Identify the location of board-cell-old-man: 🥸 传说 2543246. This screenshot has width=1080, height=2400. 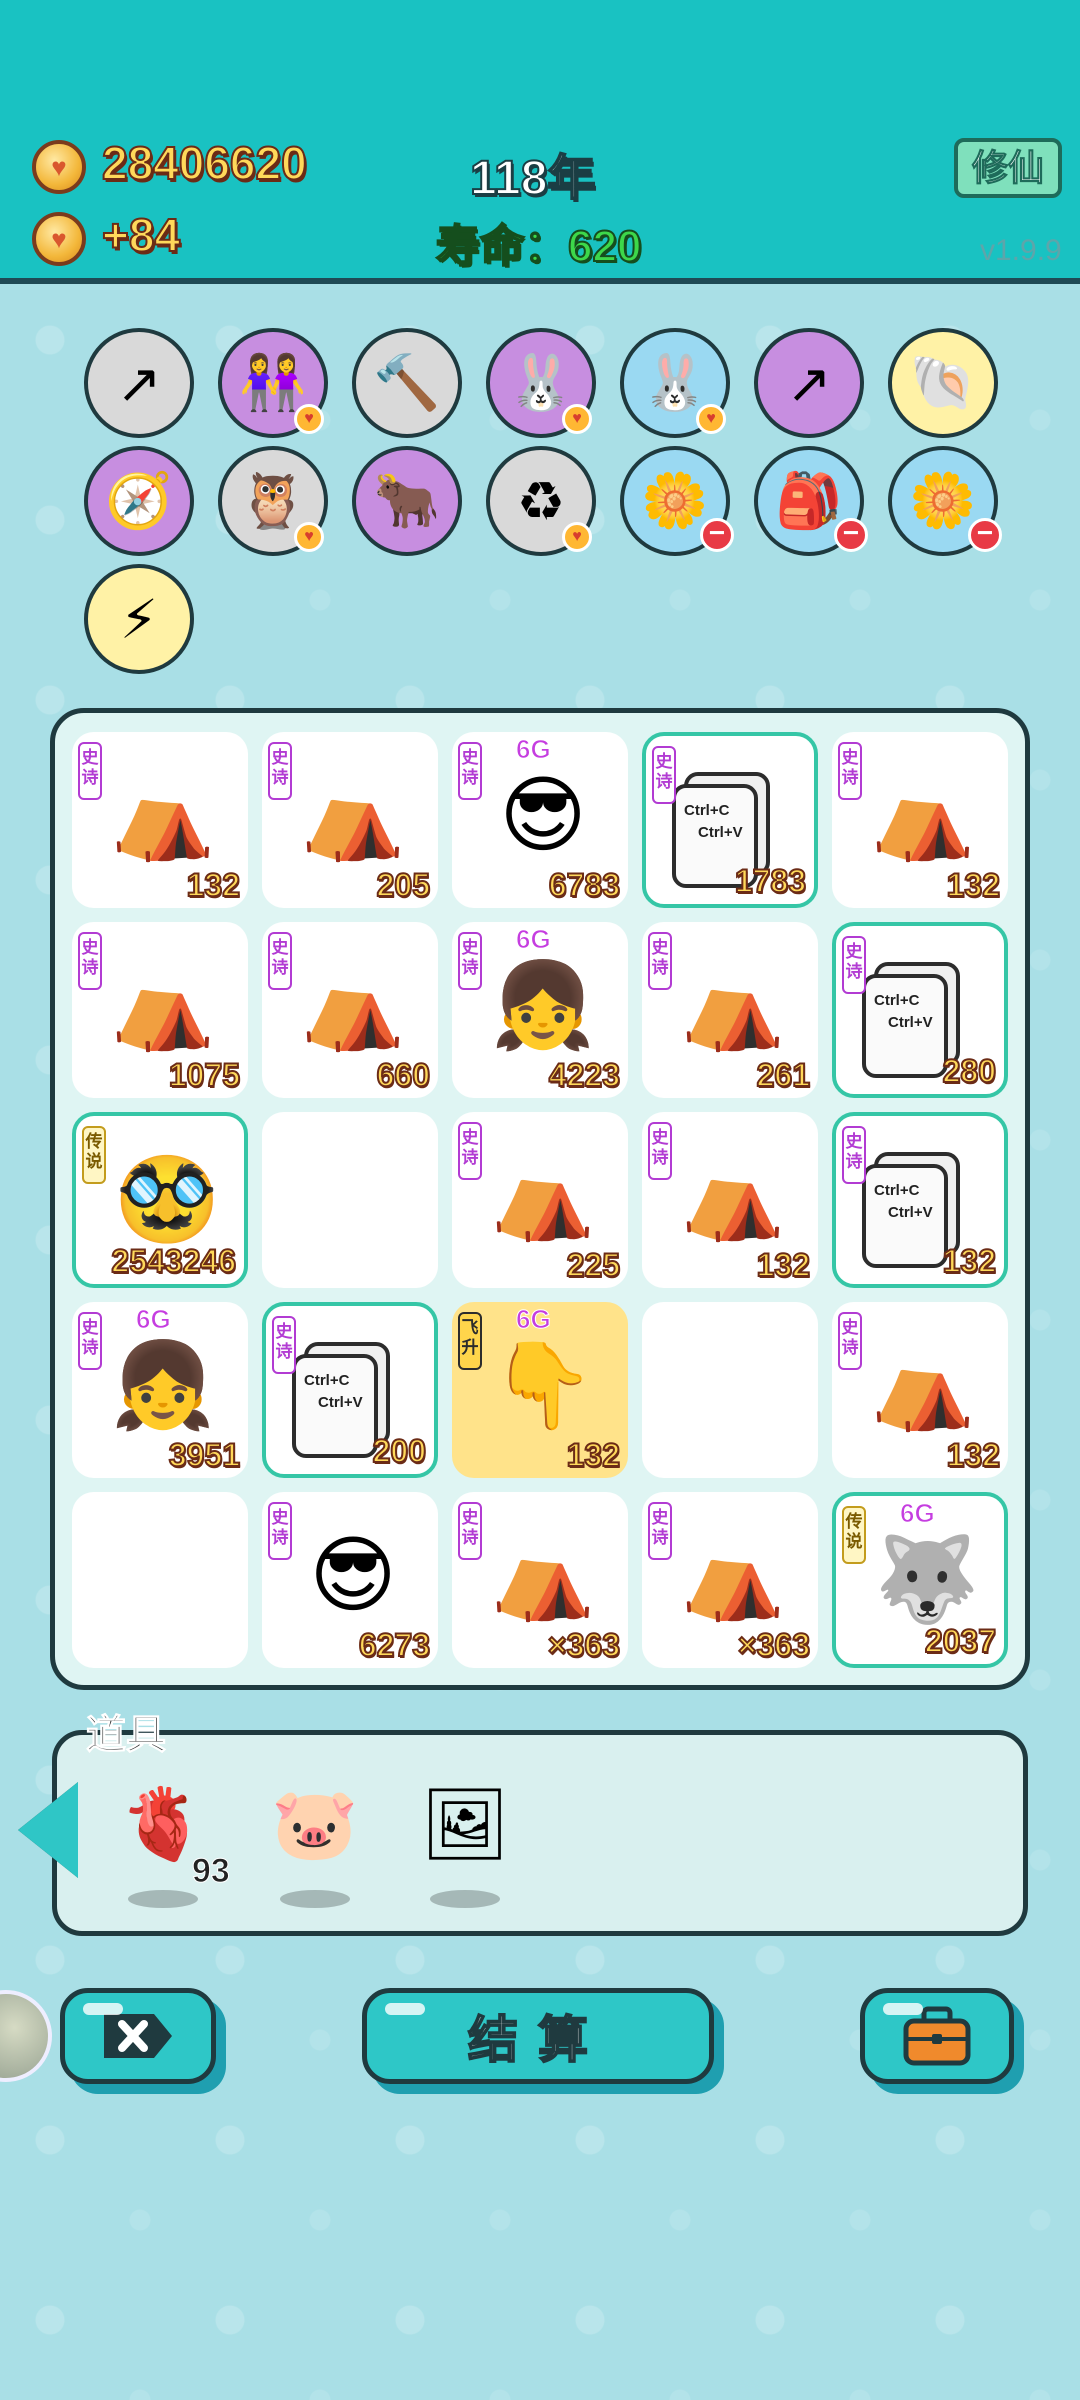
(160, 1200).